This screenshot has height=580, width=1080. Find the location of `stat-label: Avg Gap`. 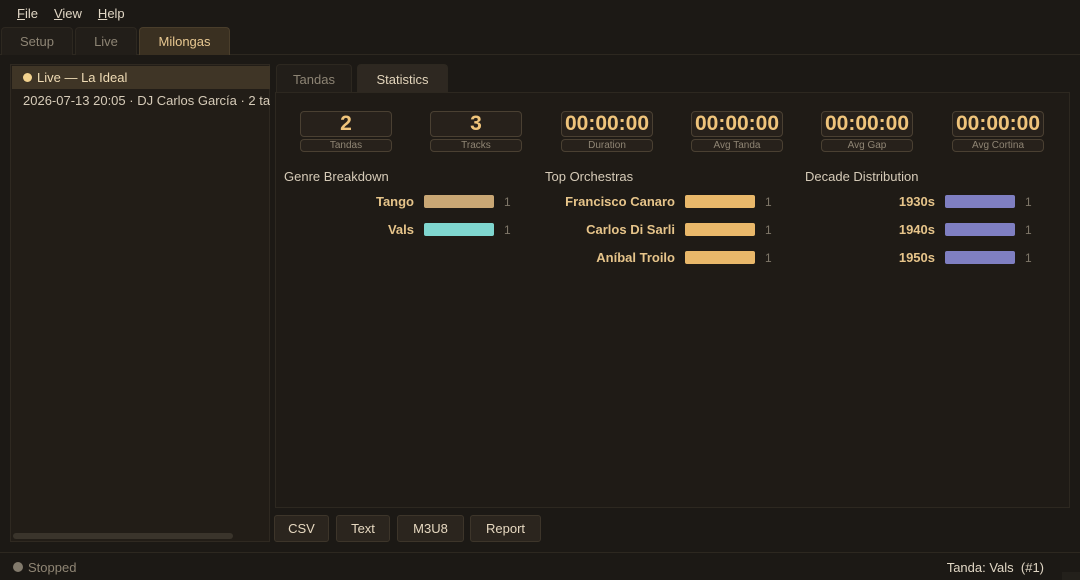

stat-label: Avg Gap is located at coordinates (867, 145).